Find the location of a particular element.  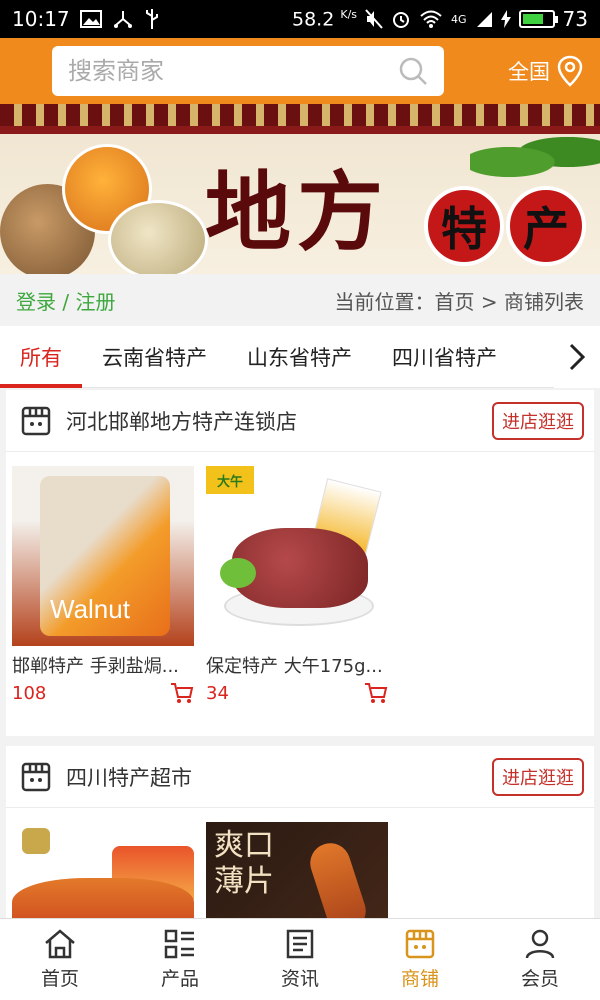

banner-seal: 特 is located at coordinates (464, 226).